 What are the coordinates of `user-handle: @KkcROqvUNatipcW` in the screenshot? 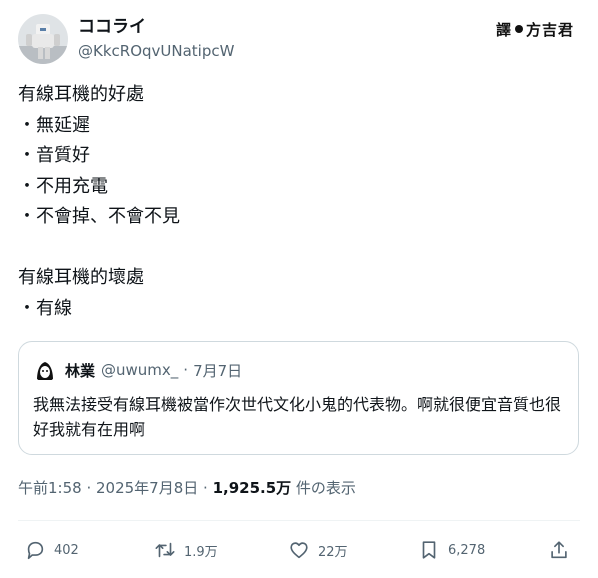 It's located at (156, 51).